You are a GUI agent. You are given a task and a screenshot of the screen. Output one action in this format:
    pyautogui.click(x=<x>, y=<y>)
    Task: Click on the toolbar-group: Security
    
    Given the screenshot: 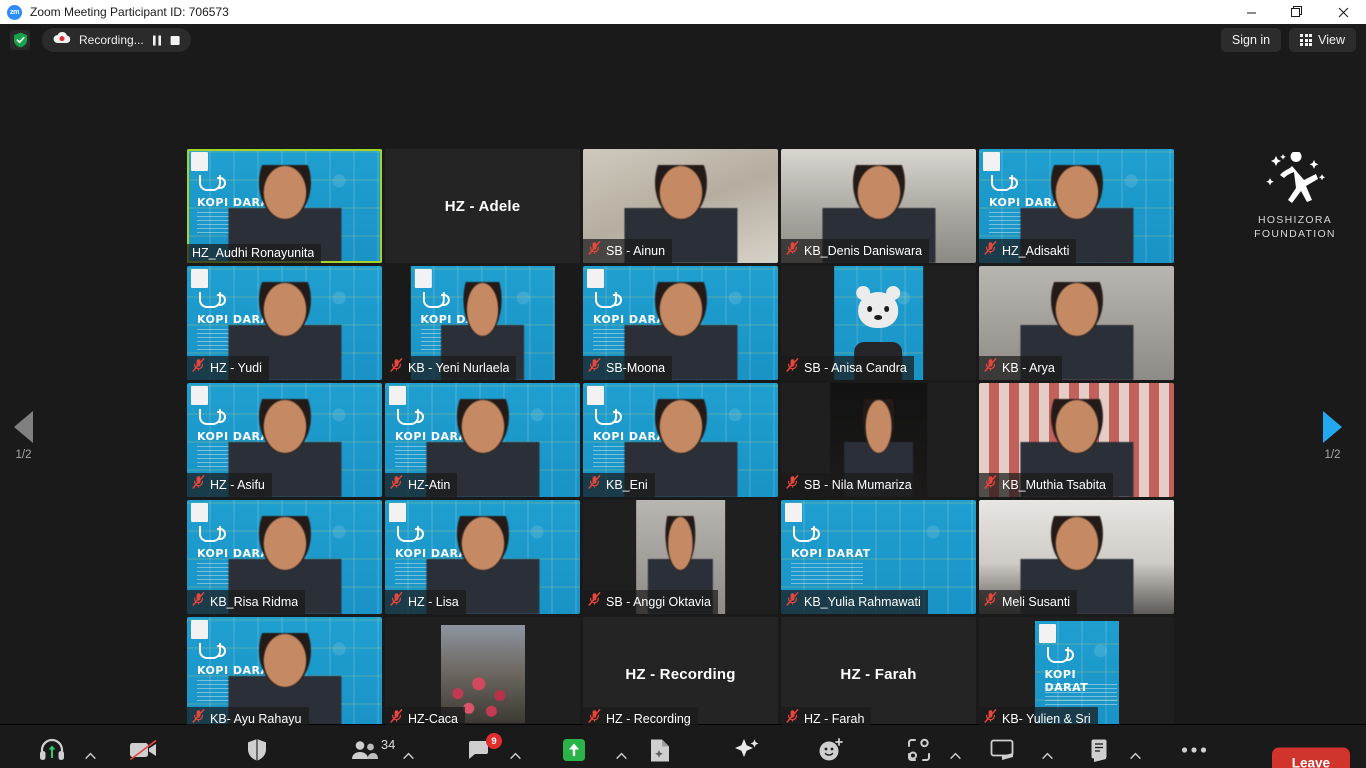 What is the action you would take?
    pyautogui.click(x=257, y=751)
    